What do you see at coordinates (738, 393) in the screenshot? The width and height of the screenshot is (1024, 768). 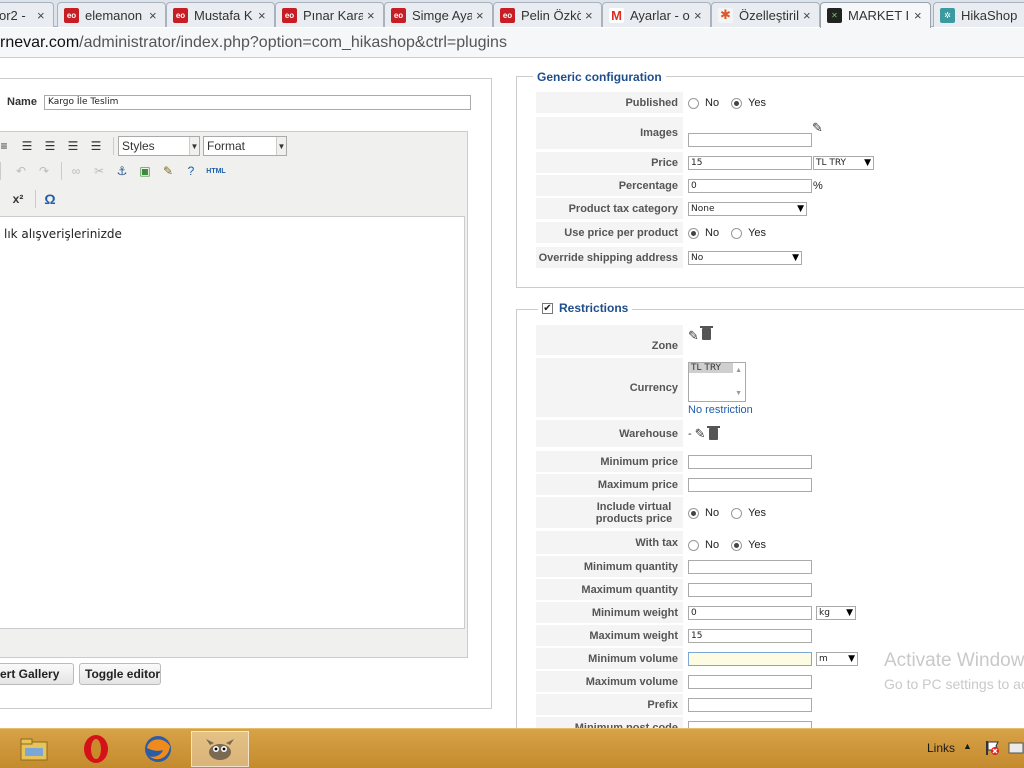 I see `scroll-down-icon: ▼` at bounding box center [738, 393].